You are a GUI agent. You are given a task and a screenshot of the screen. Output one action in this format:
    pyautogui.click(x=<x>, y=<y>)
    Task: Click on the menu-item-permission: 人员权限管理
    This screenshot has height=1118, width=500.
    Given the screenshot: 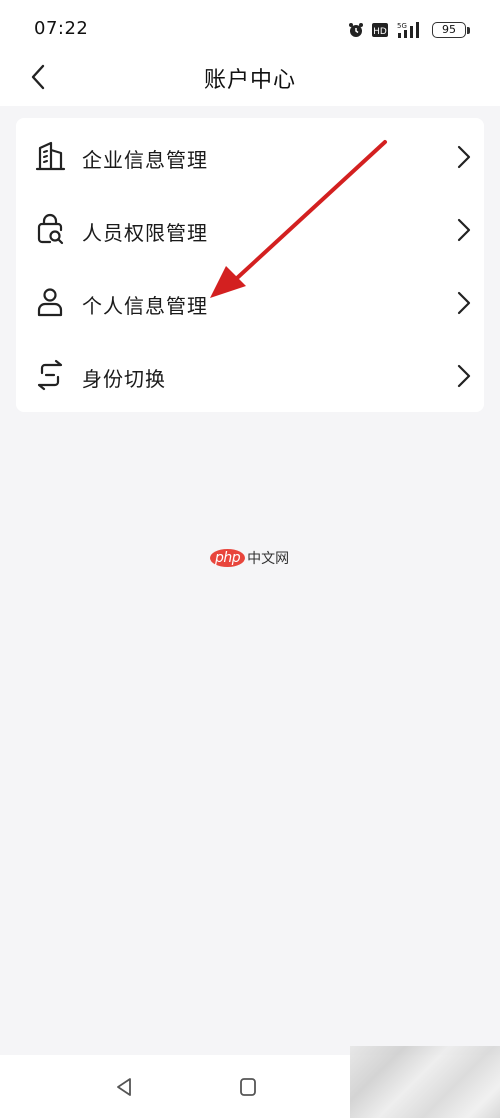 What is the action you would take?
    pyautogui.click(x=250, y=229)
    